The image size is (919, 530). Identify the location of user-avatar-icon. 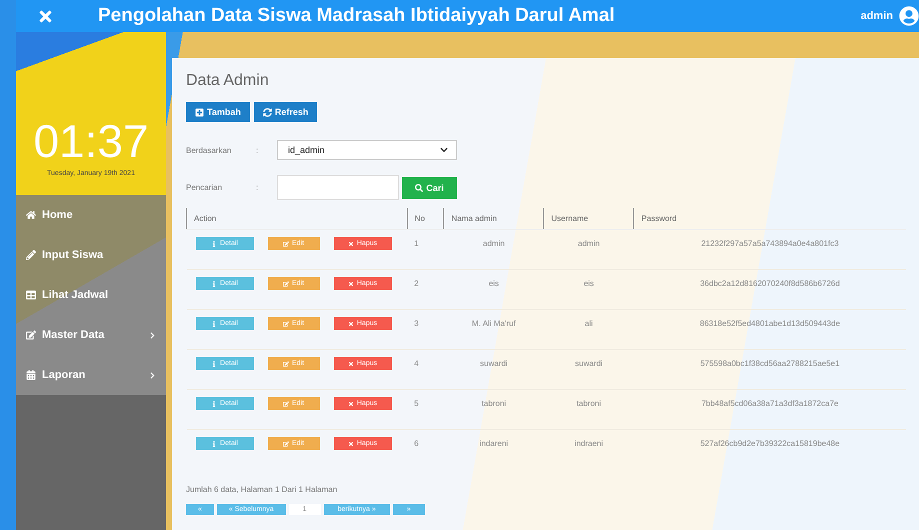
(909, 16).